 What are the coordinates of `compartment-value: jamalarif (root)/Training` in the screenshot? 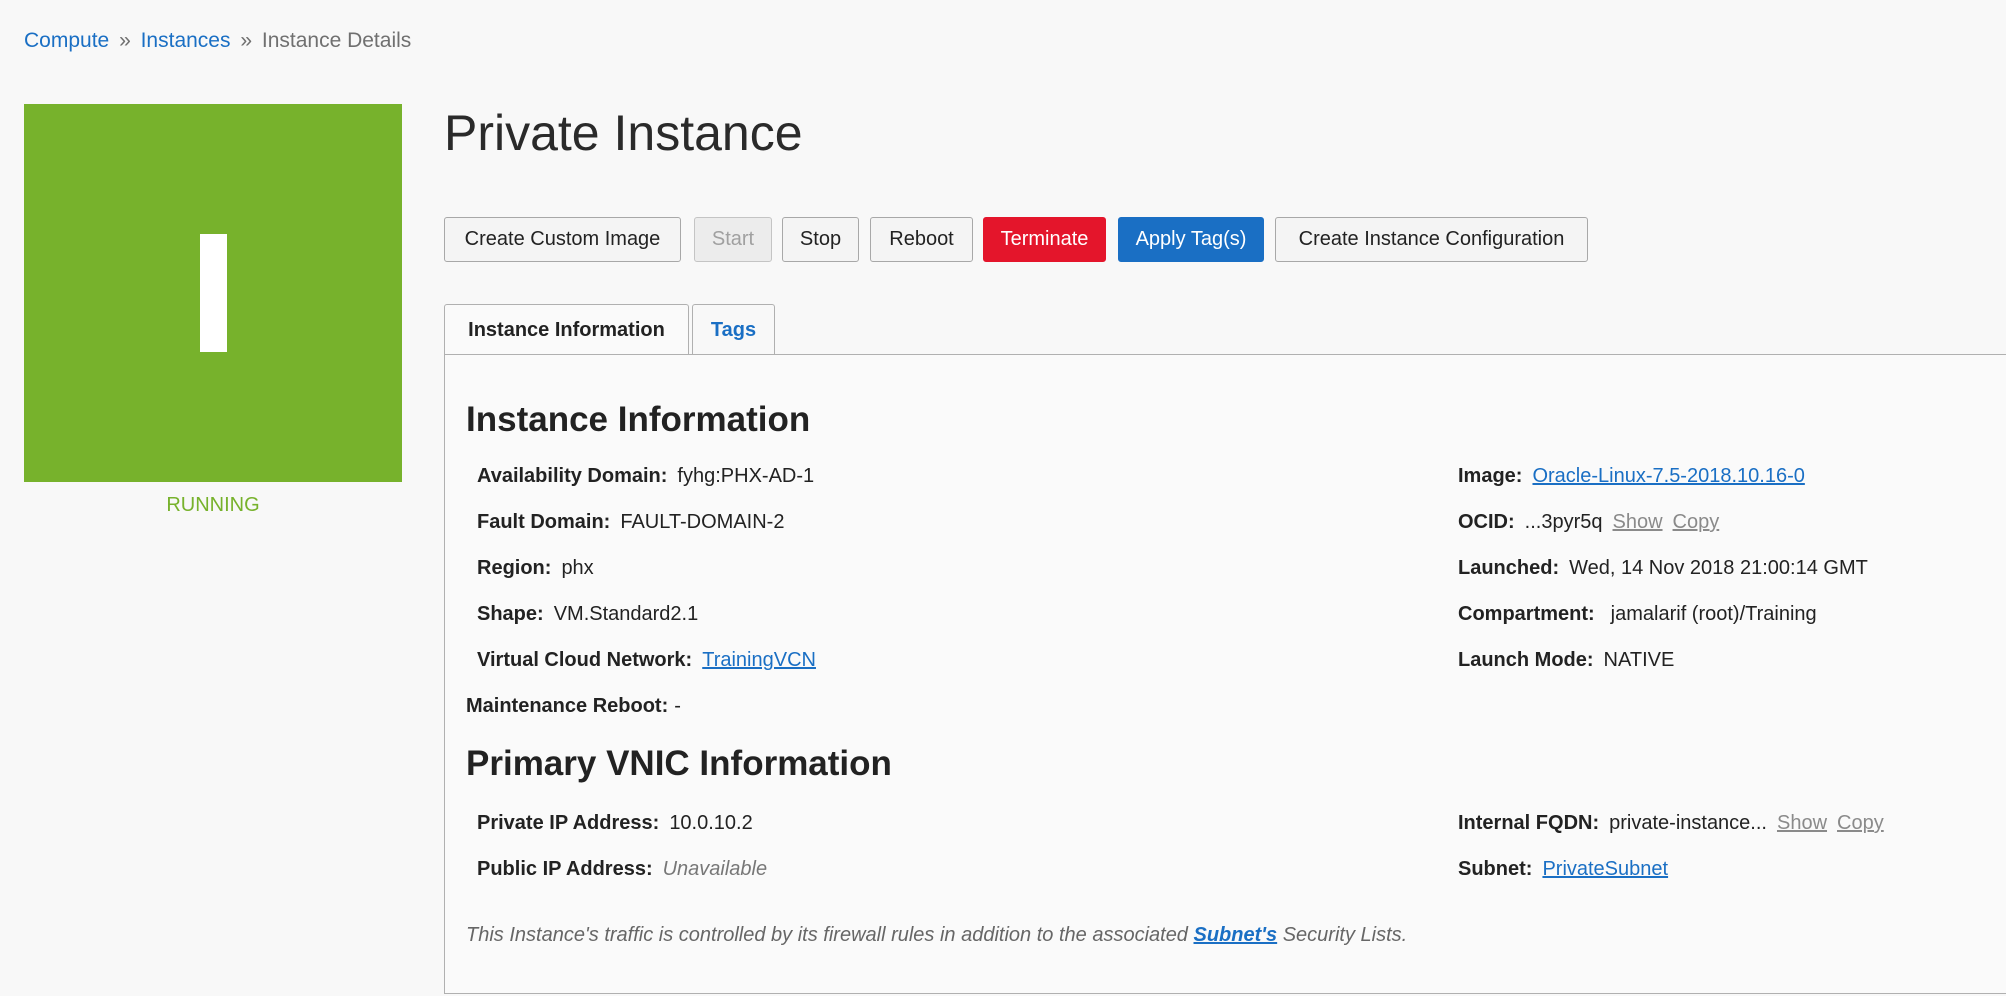 It's located at (1713, 614).